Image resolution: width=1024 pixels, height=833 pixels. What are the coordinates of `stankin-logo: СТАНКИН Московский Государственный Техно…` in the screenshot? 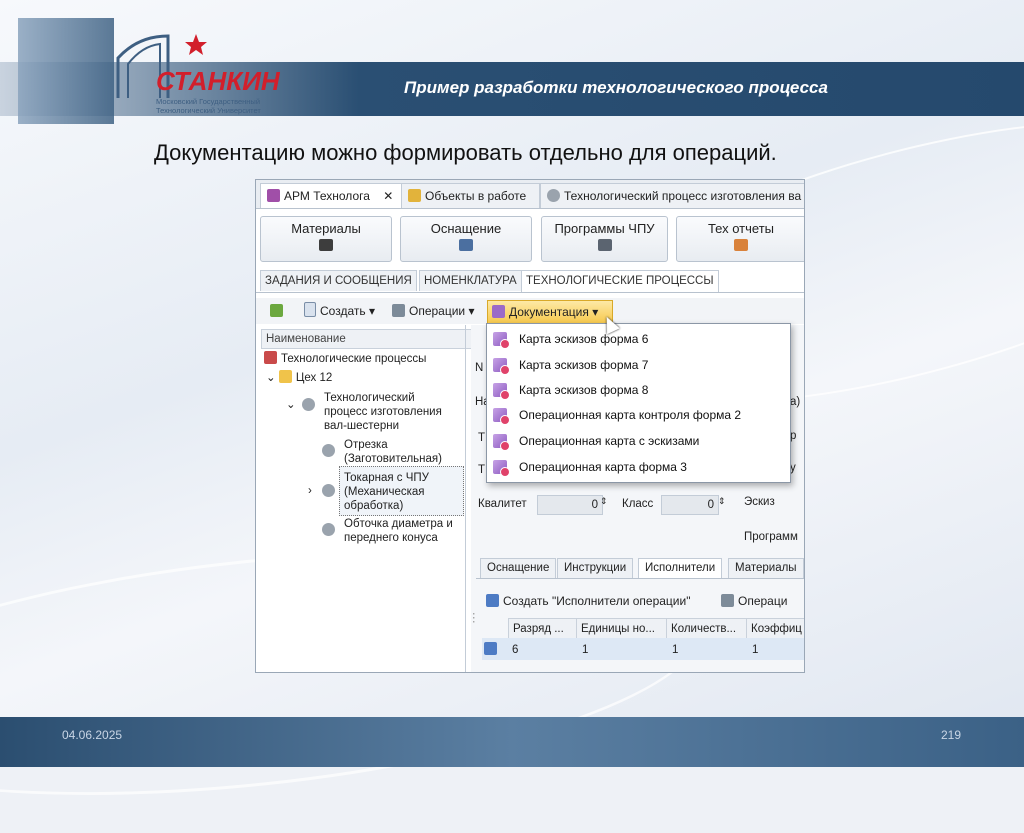 It's located at (198, 74).